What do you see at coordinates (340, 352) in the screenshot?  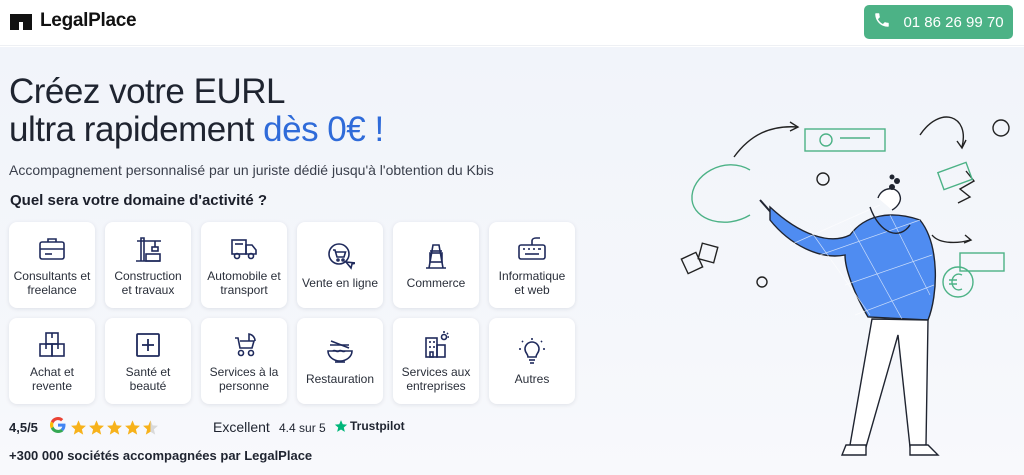 I see `noodle-bowl-icon` at bounding box center [340, 352].